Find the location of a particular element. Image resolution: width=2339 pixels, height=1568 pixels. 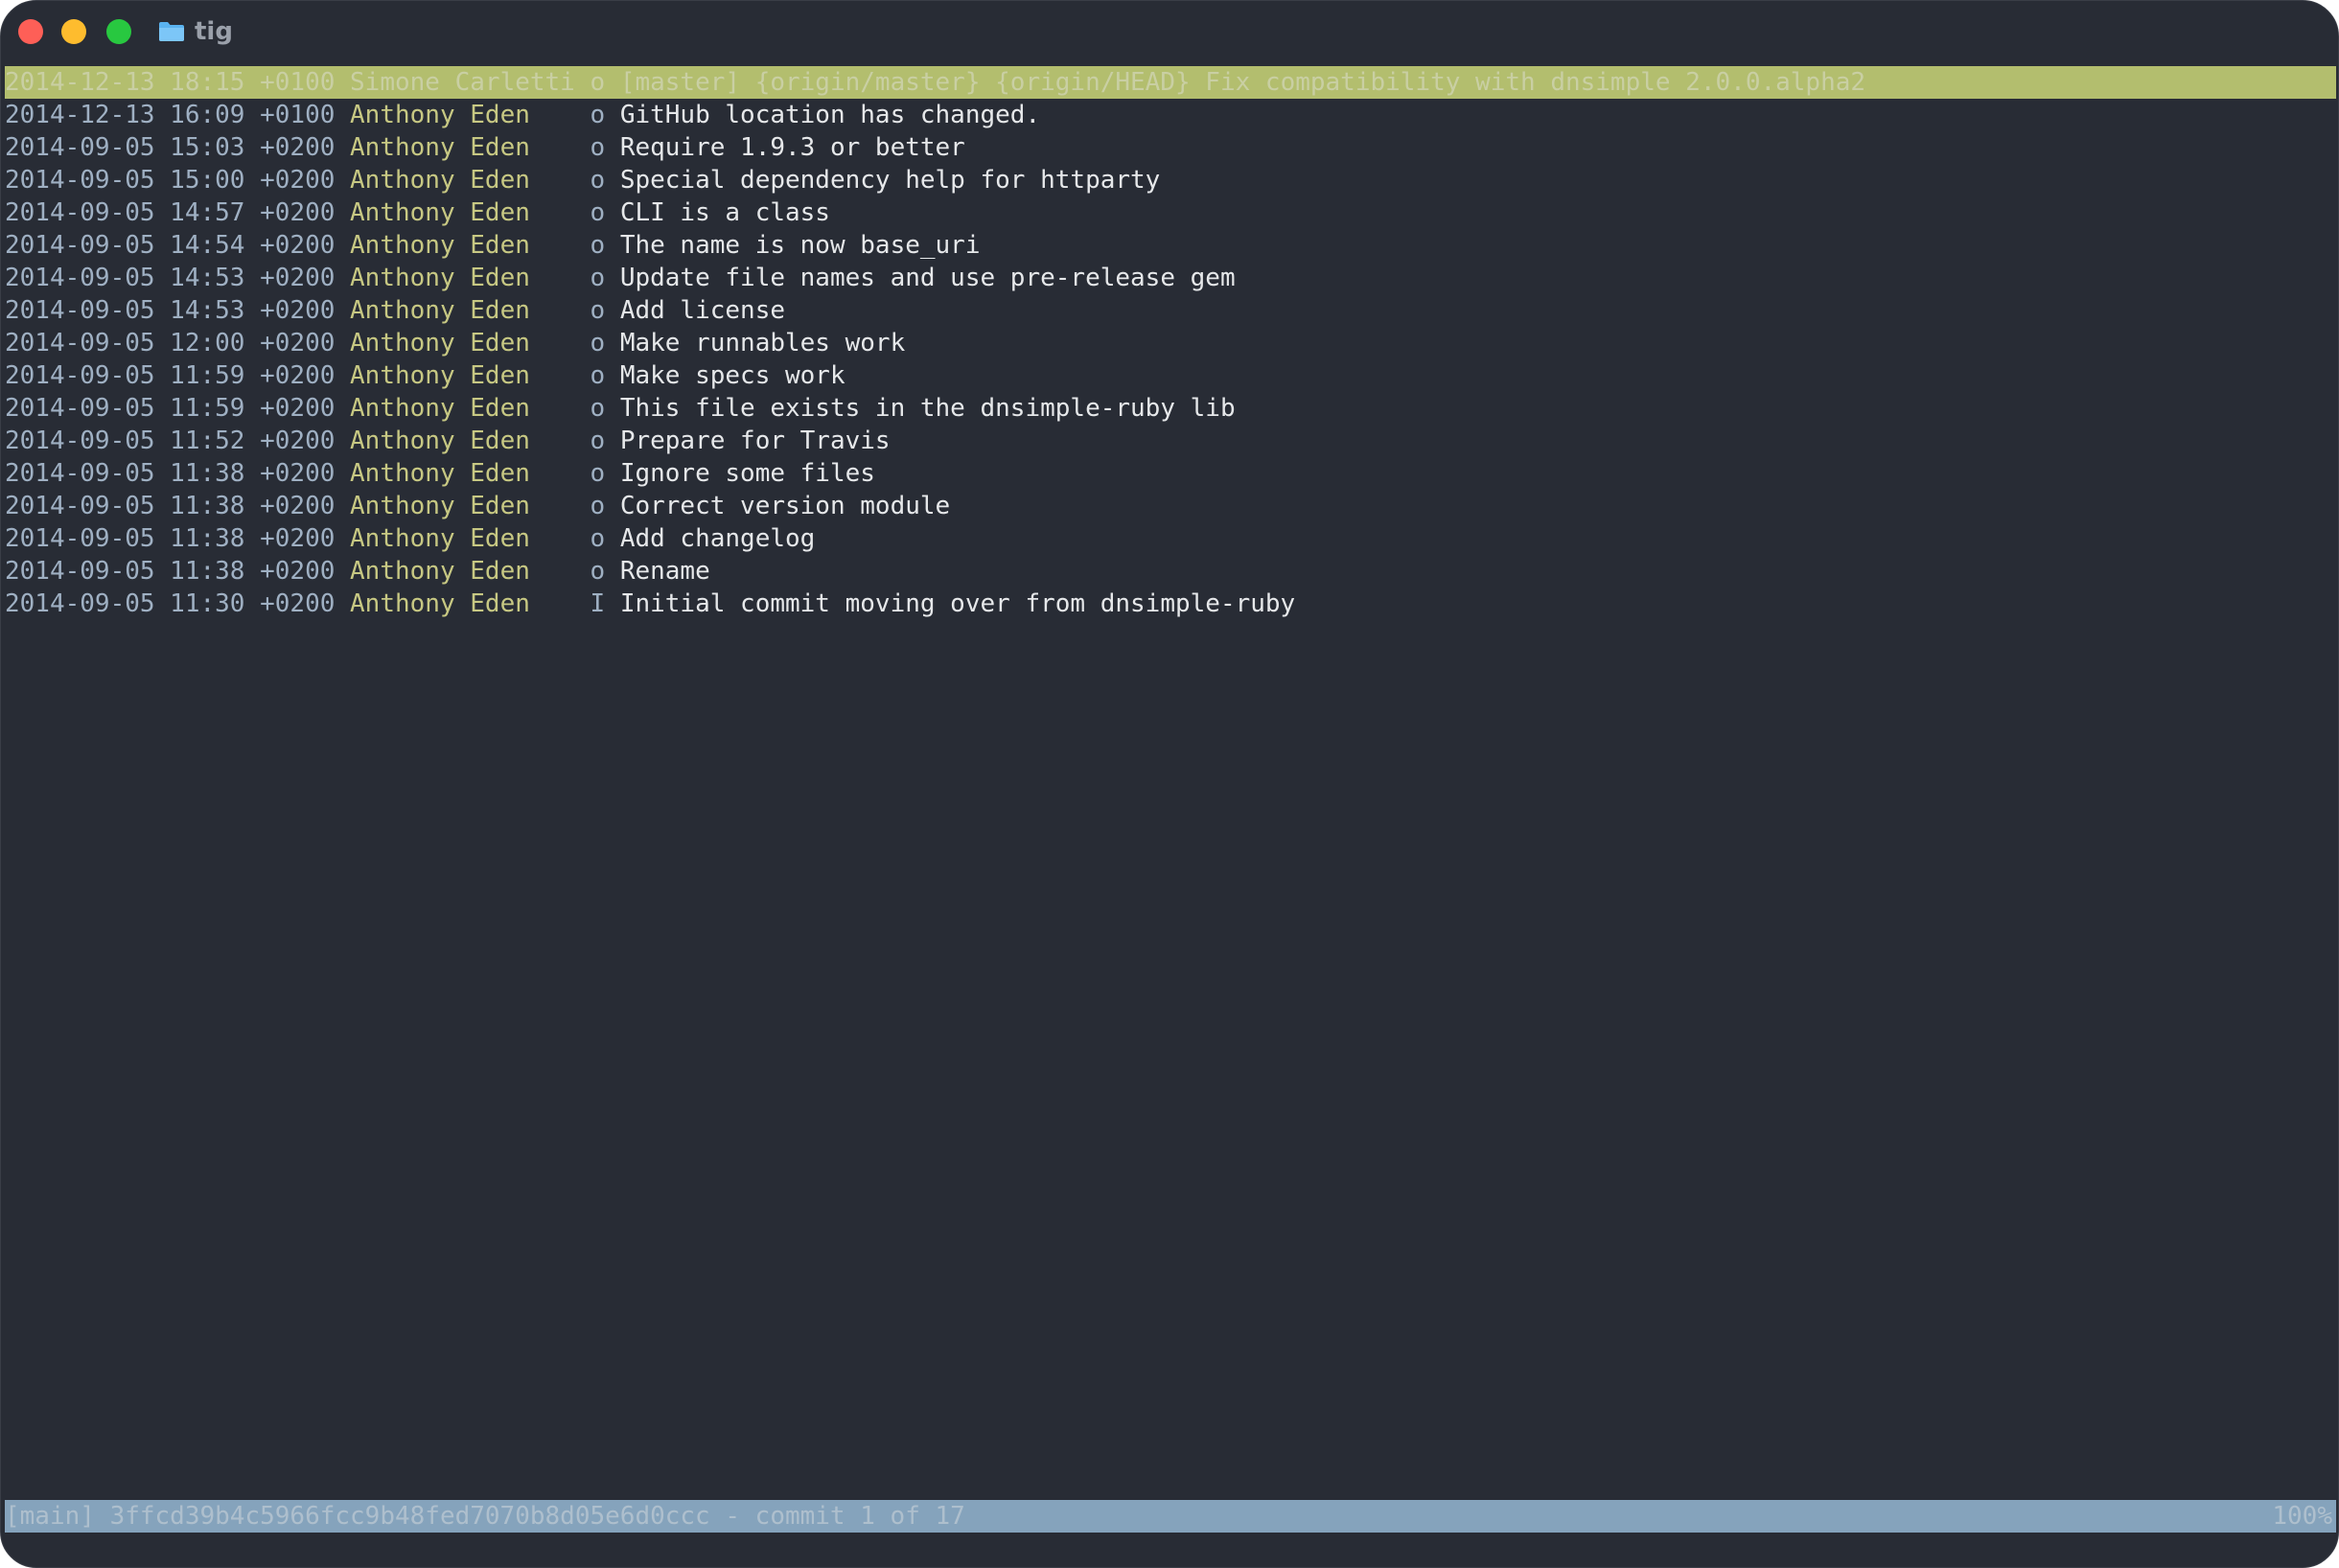

minimize-button is located at coordinates (73, 31).